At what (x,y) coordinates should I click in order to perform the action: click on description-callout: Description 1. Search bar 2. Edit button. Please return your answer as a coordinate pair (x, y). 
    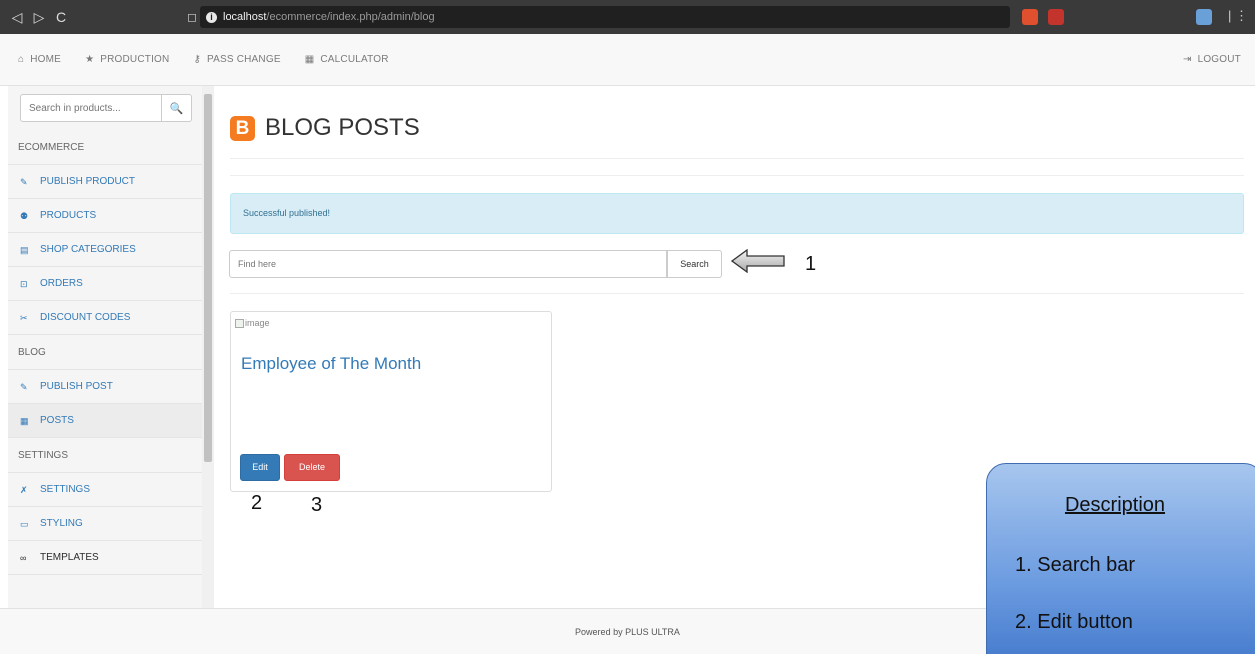
    Looking at the image, I should click on (1120, 558).